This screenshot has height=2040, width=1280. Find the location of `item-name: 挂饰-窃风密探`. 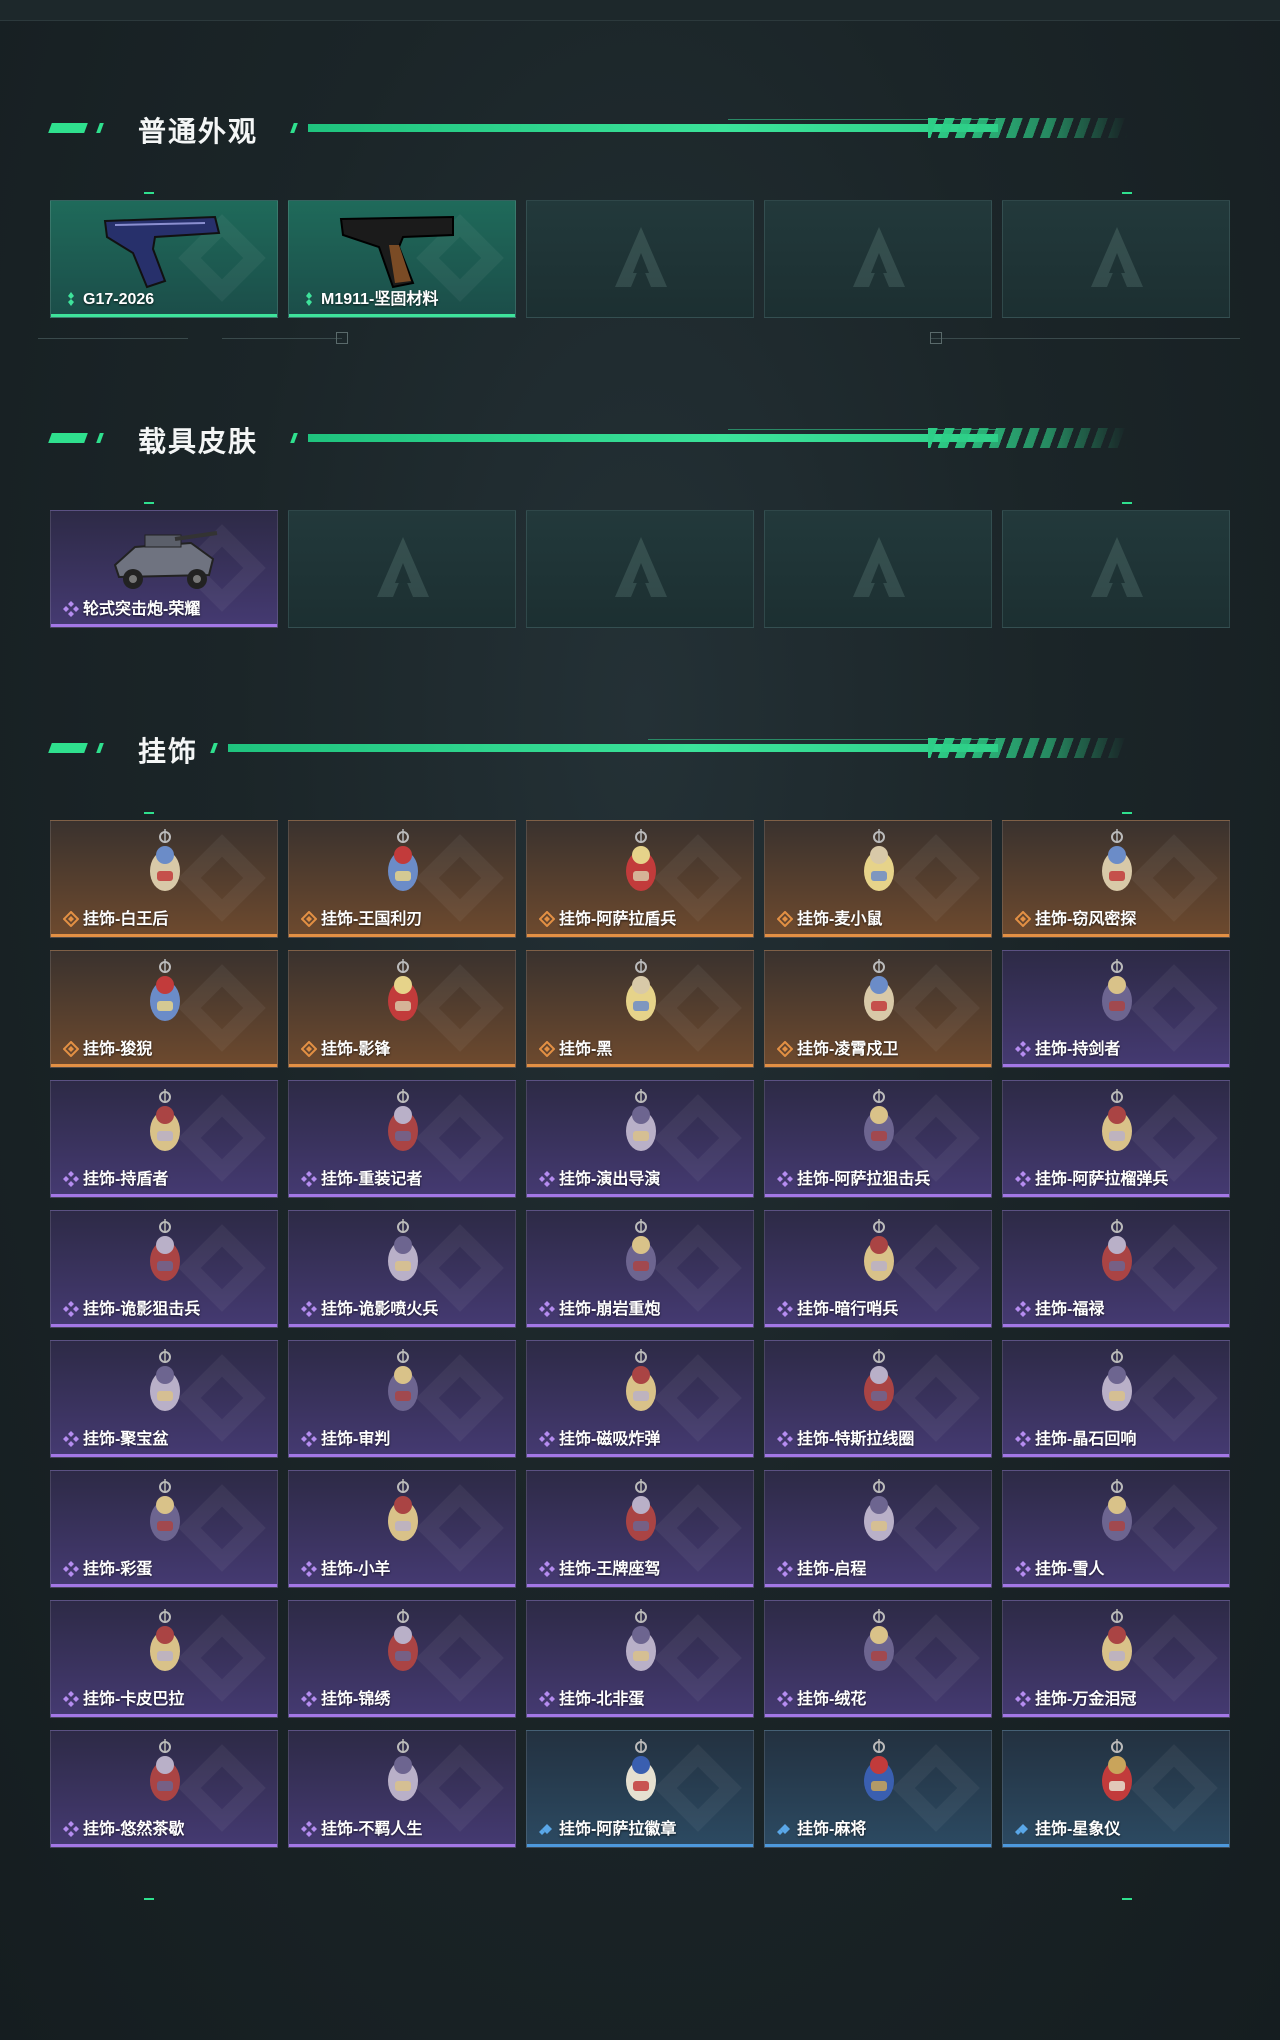

item-name: 挂饰-窃风密探 is located at coordinates (1086, 919).